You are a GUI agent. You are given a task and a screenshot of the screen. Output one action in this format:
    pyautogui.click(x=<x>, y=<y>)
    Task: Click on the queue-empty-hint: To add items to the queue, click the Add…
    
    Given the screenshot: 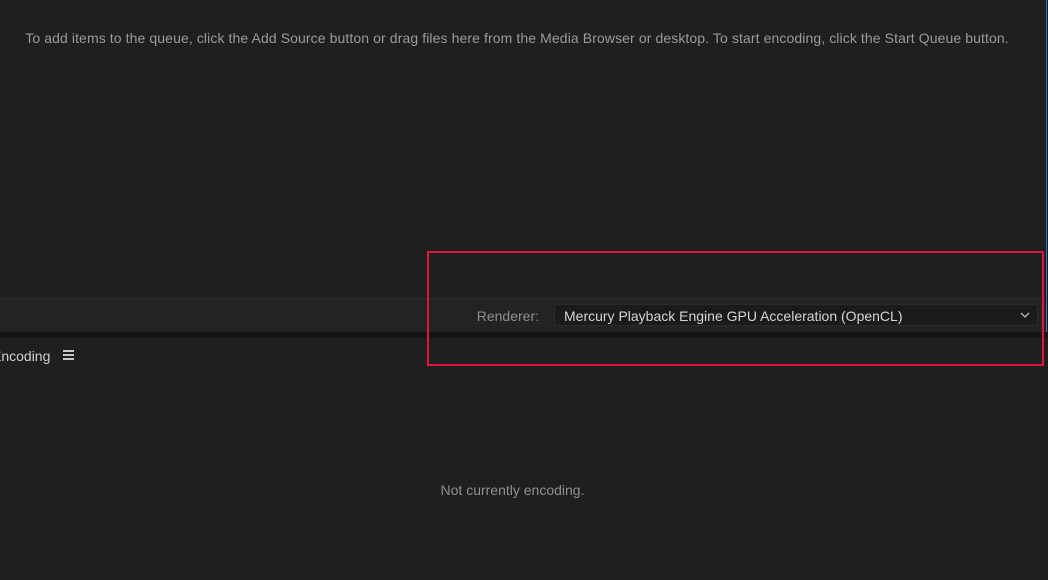 What is the action you would take?
    pyautogui.click(x=517, y=38)
    